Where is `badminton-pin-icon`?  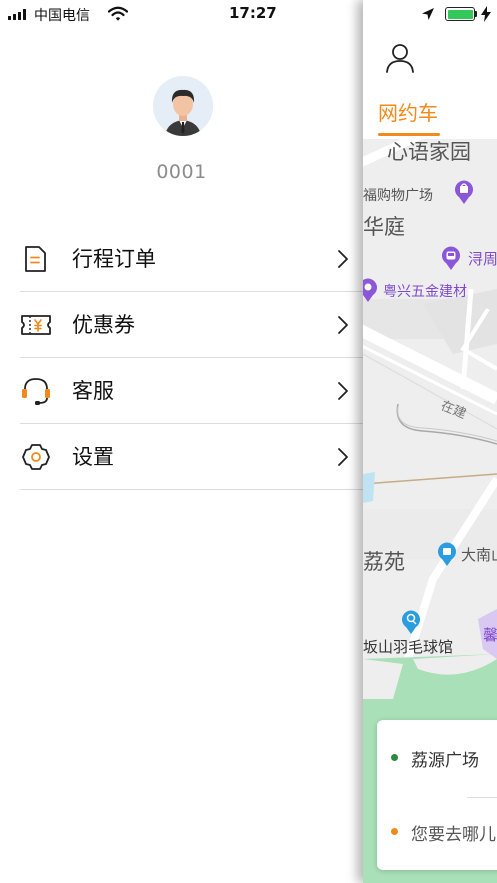
badminton-pin-icon is located at coordinates (411, 622).